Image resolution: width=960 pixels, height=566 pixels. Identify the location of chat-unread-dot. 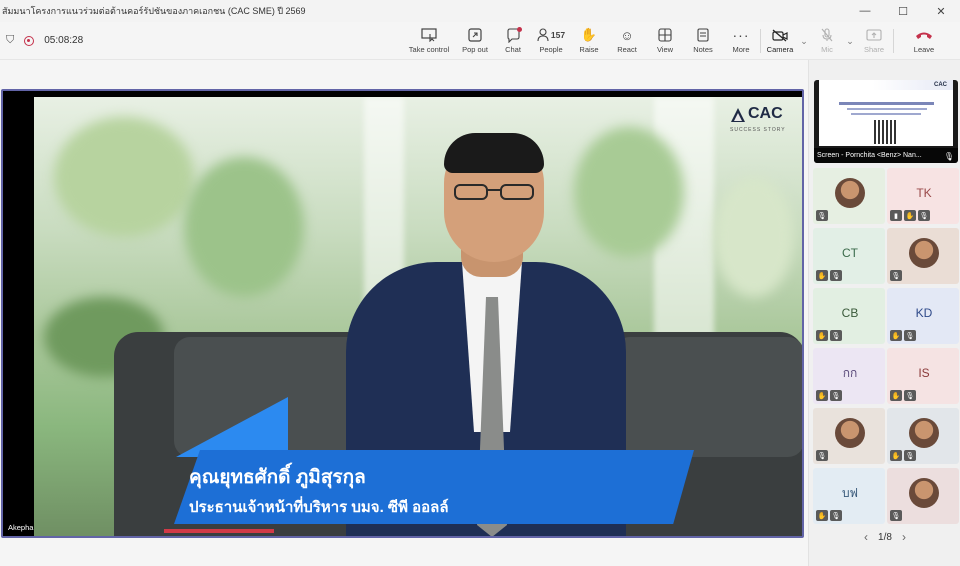
(519, 29).